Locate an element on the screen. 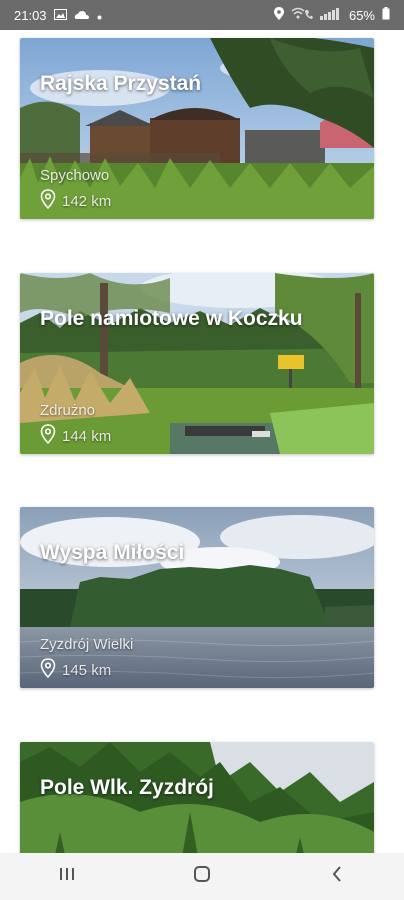  place-name: Wyspa Miłości is located at coordinates (112, 552).